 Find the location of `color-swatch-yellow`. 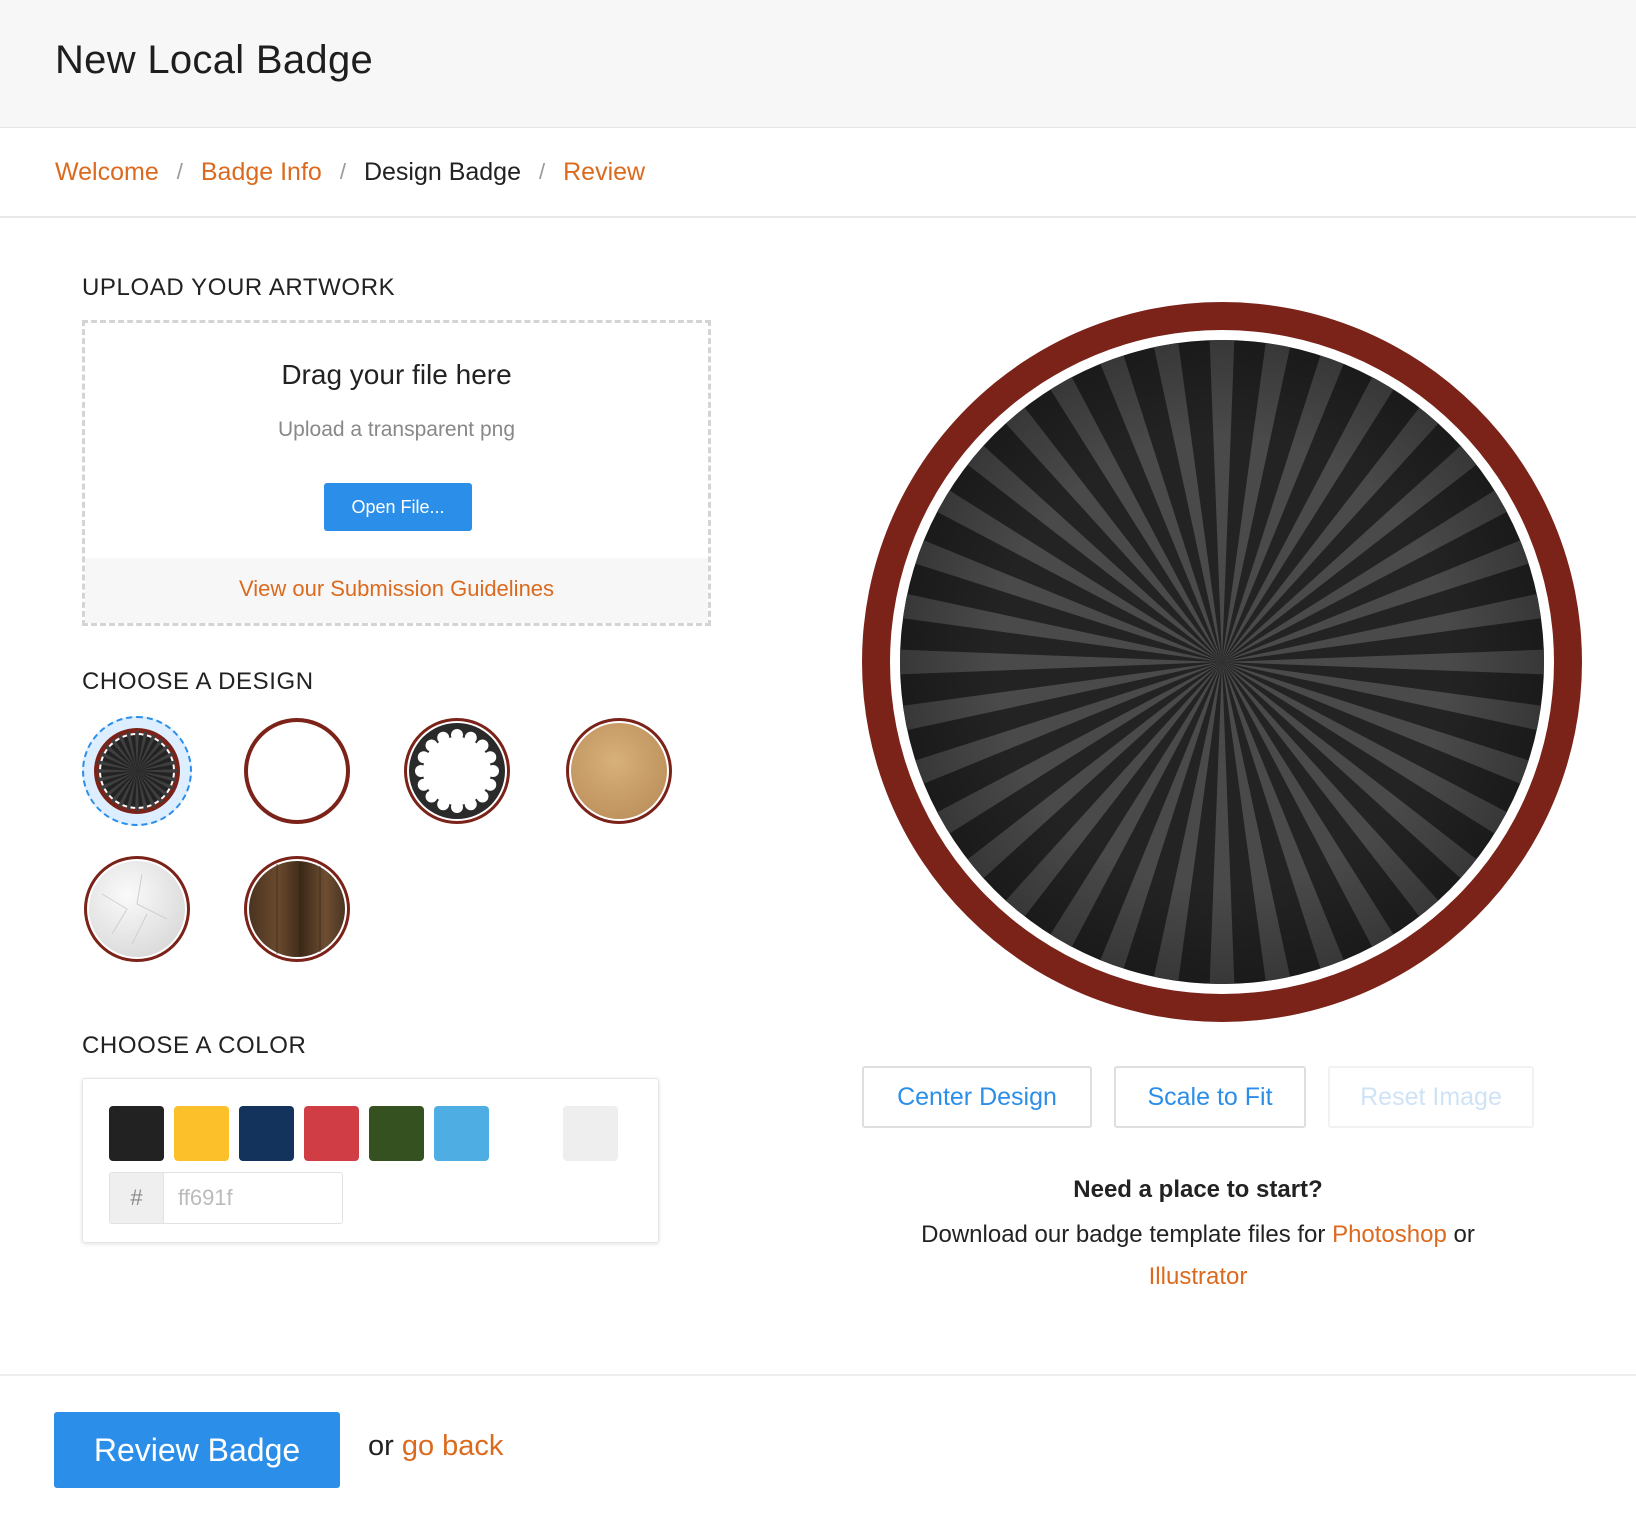

color-swatch-yellow is located at coordinates (201, 1133).